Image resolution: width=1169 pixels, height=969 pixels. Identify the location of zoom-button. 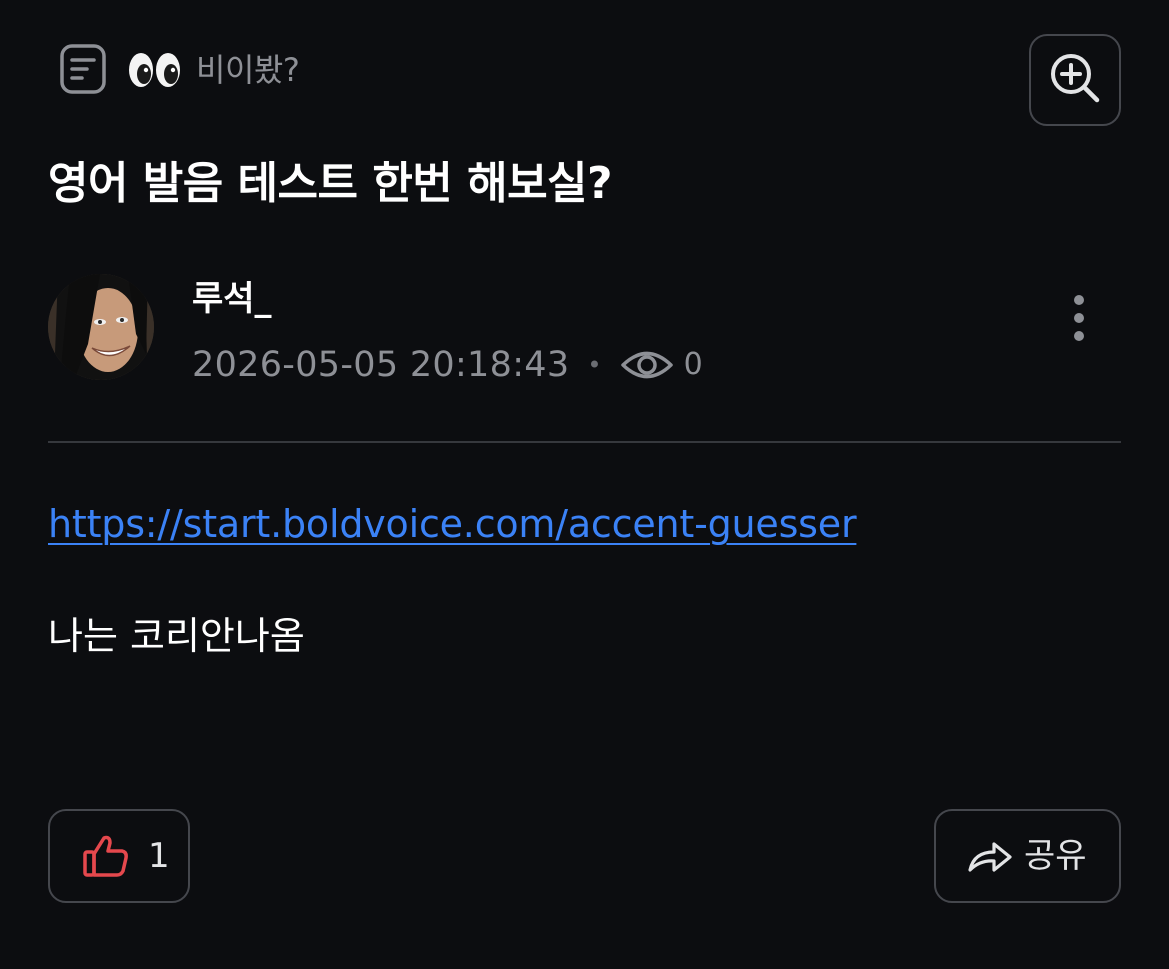
(1075, 80).